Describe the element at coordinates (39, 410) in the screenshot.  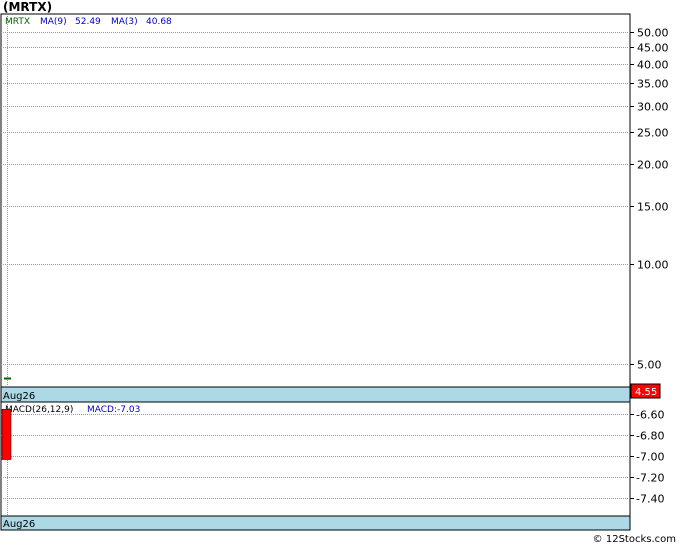
I see `macd-legend-label: MACD(26,12,9)` at that location.